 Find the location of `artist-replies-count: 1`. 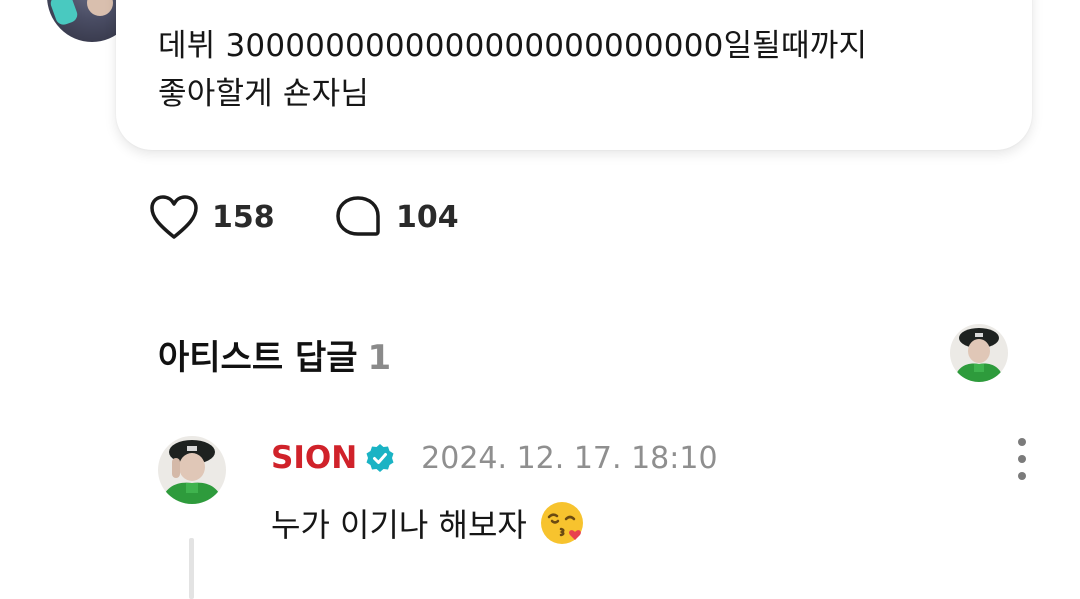

artist-replies-count: 1 is located at coordinates (379, 358).